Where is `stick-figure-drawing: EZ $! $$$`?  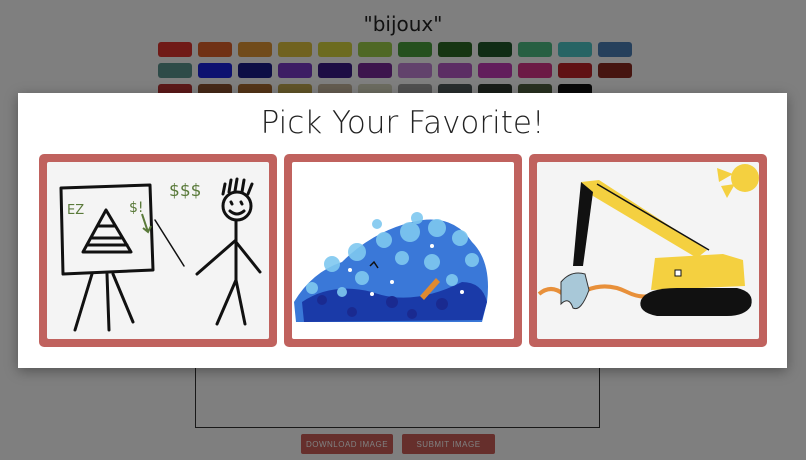 stick-figure-drawing: EZ $! $$$ is located at coordinates (160, 254).